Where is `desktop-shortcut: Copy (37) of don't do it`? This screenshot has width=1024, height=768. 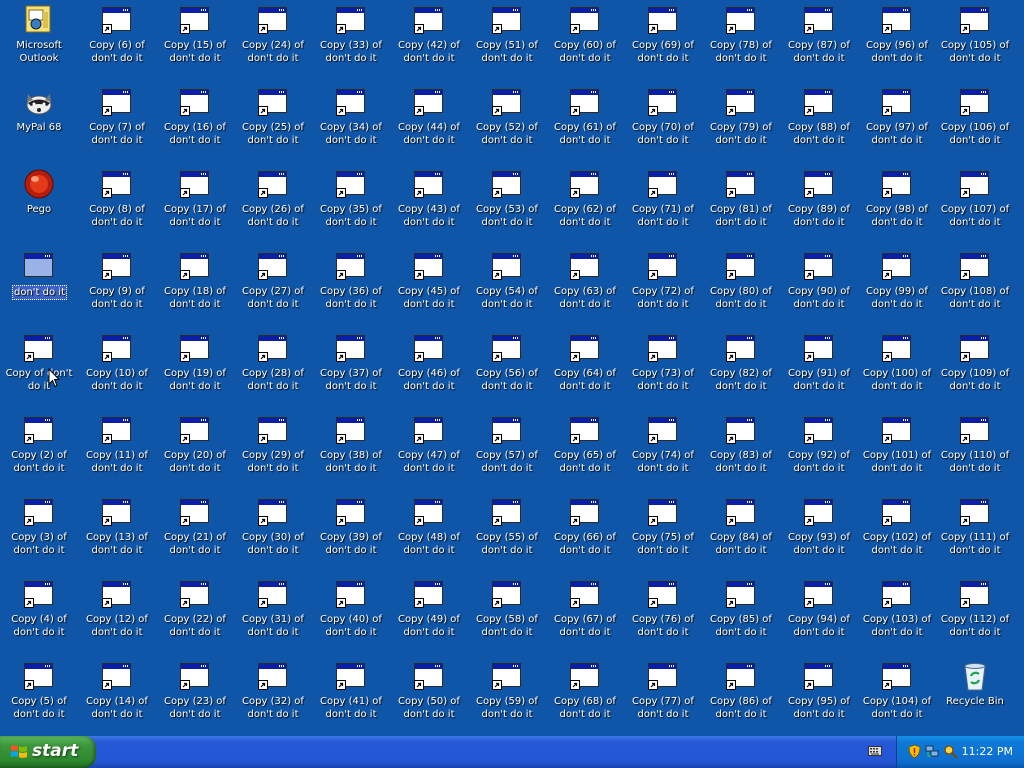 desktop-shortcut: Copy (37) of don't do it is located at coordinates (351, 369).